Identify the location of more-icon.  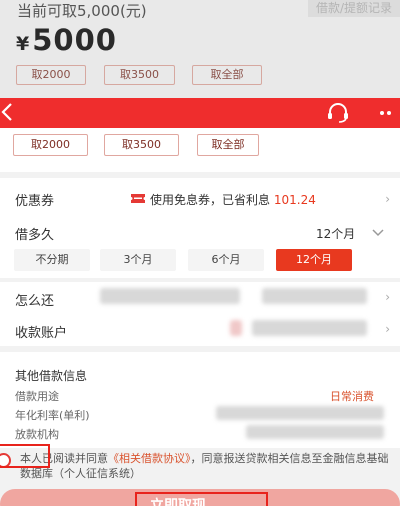
(387, 113).